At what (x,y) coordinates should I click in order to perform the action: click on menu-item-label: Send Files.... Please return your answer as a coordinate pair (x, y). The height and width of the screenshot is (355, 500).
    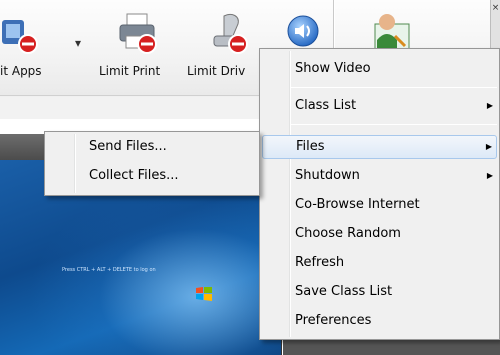
    Looking at the image, I should click on (128, 146).